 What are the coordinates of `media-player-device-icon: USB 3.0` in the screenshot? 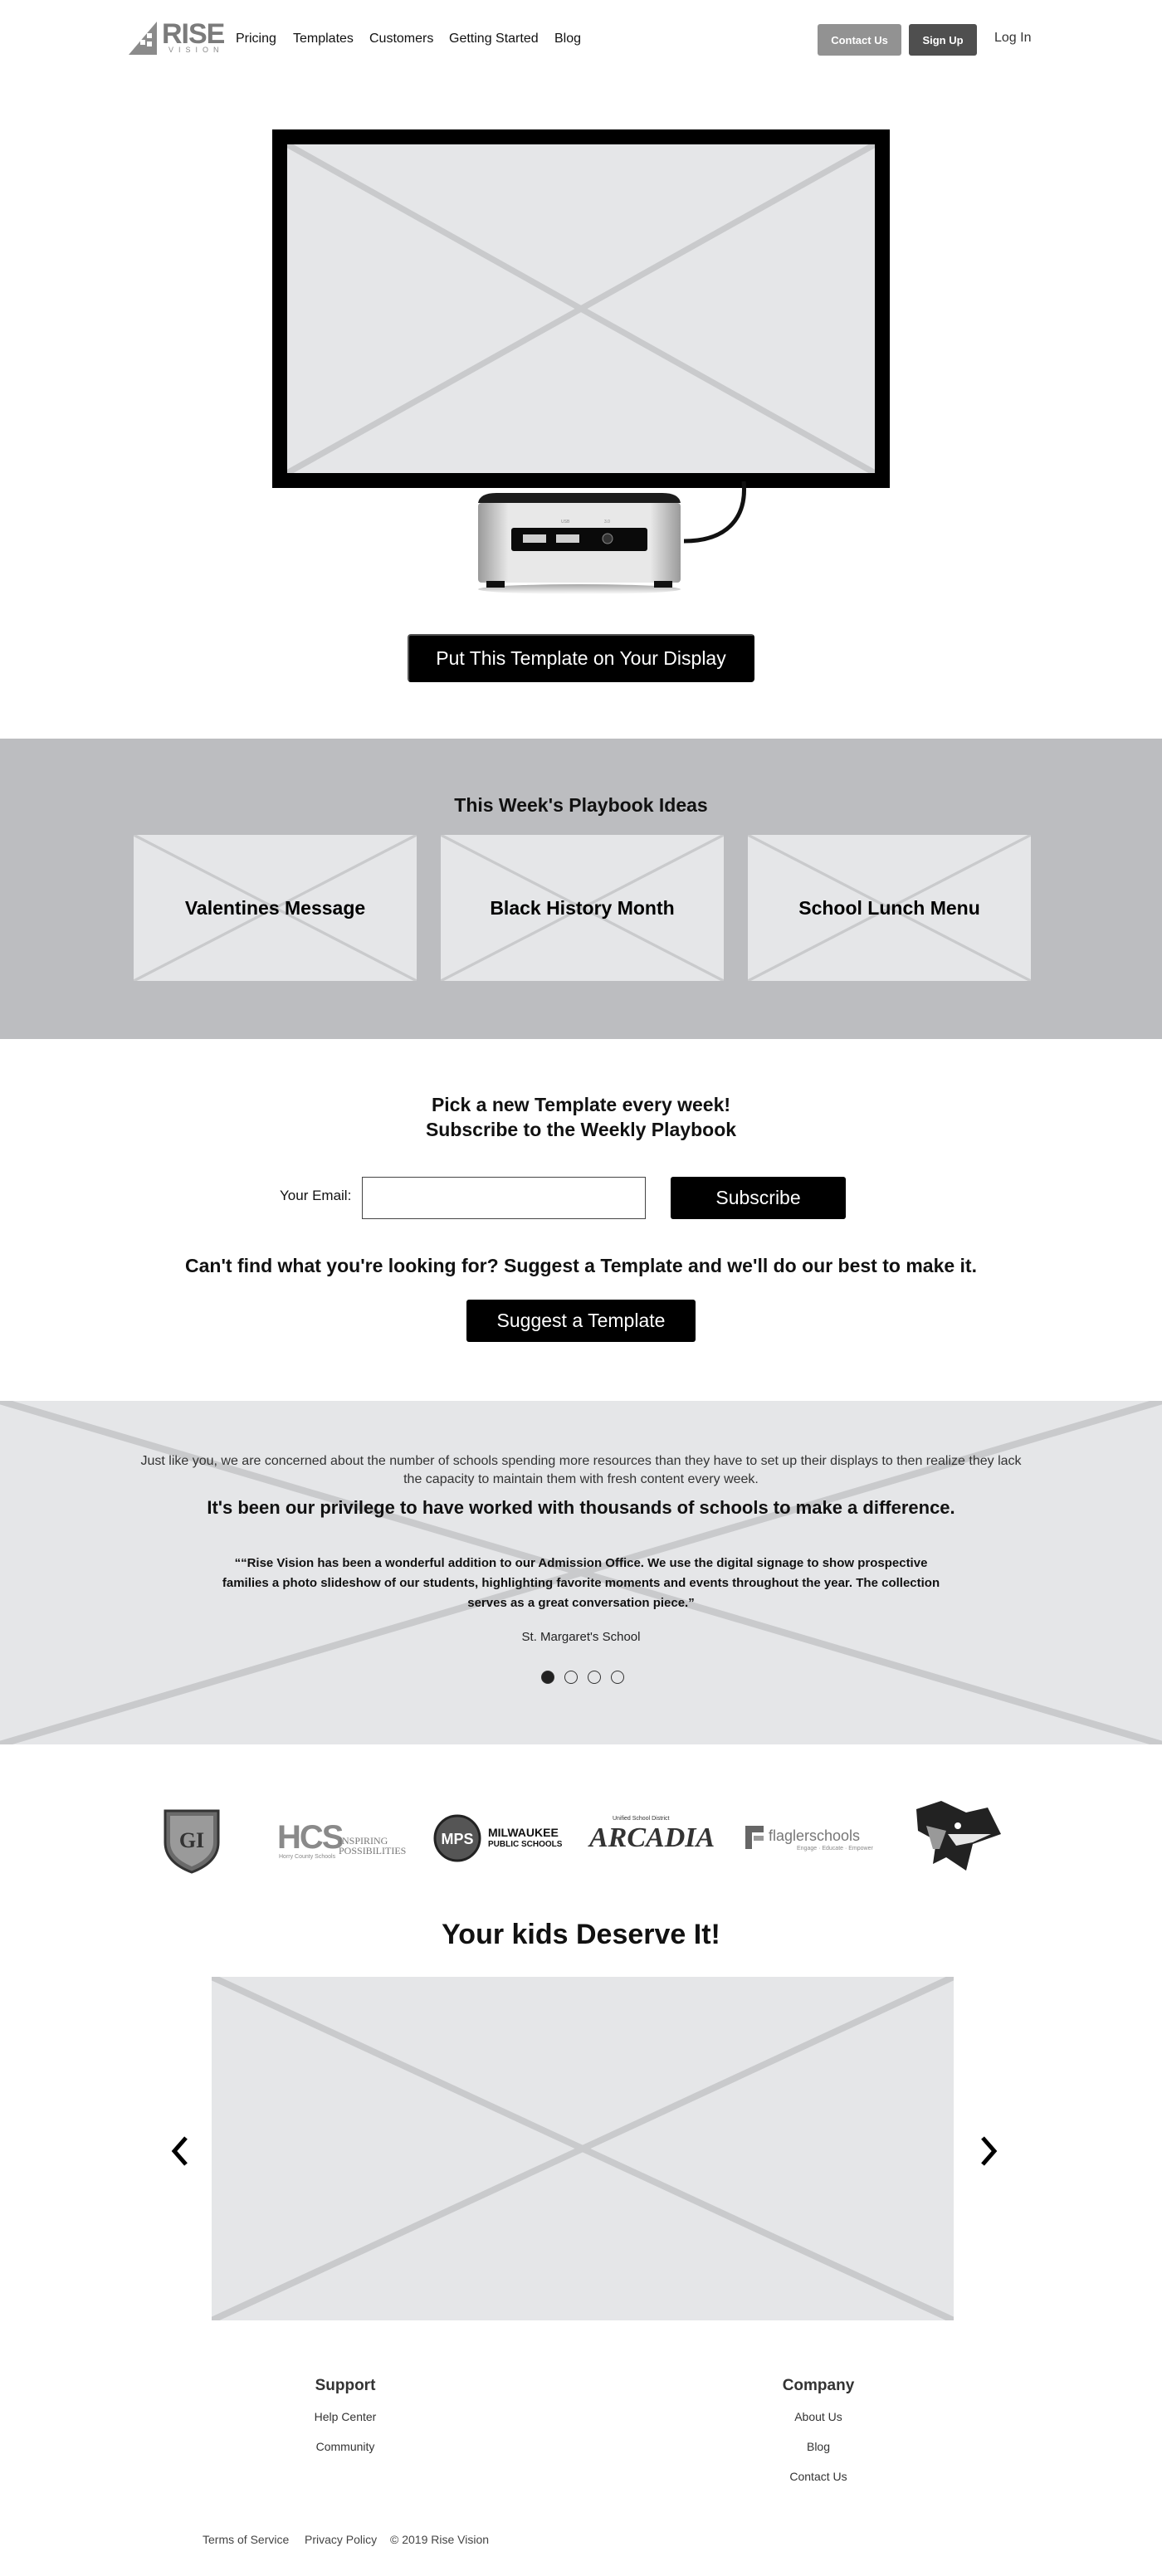 It's located at (579, 543).